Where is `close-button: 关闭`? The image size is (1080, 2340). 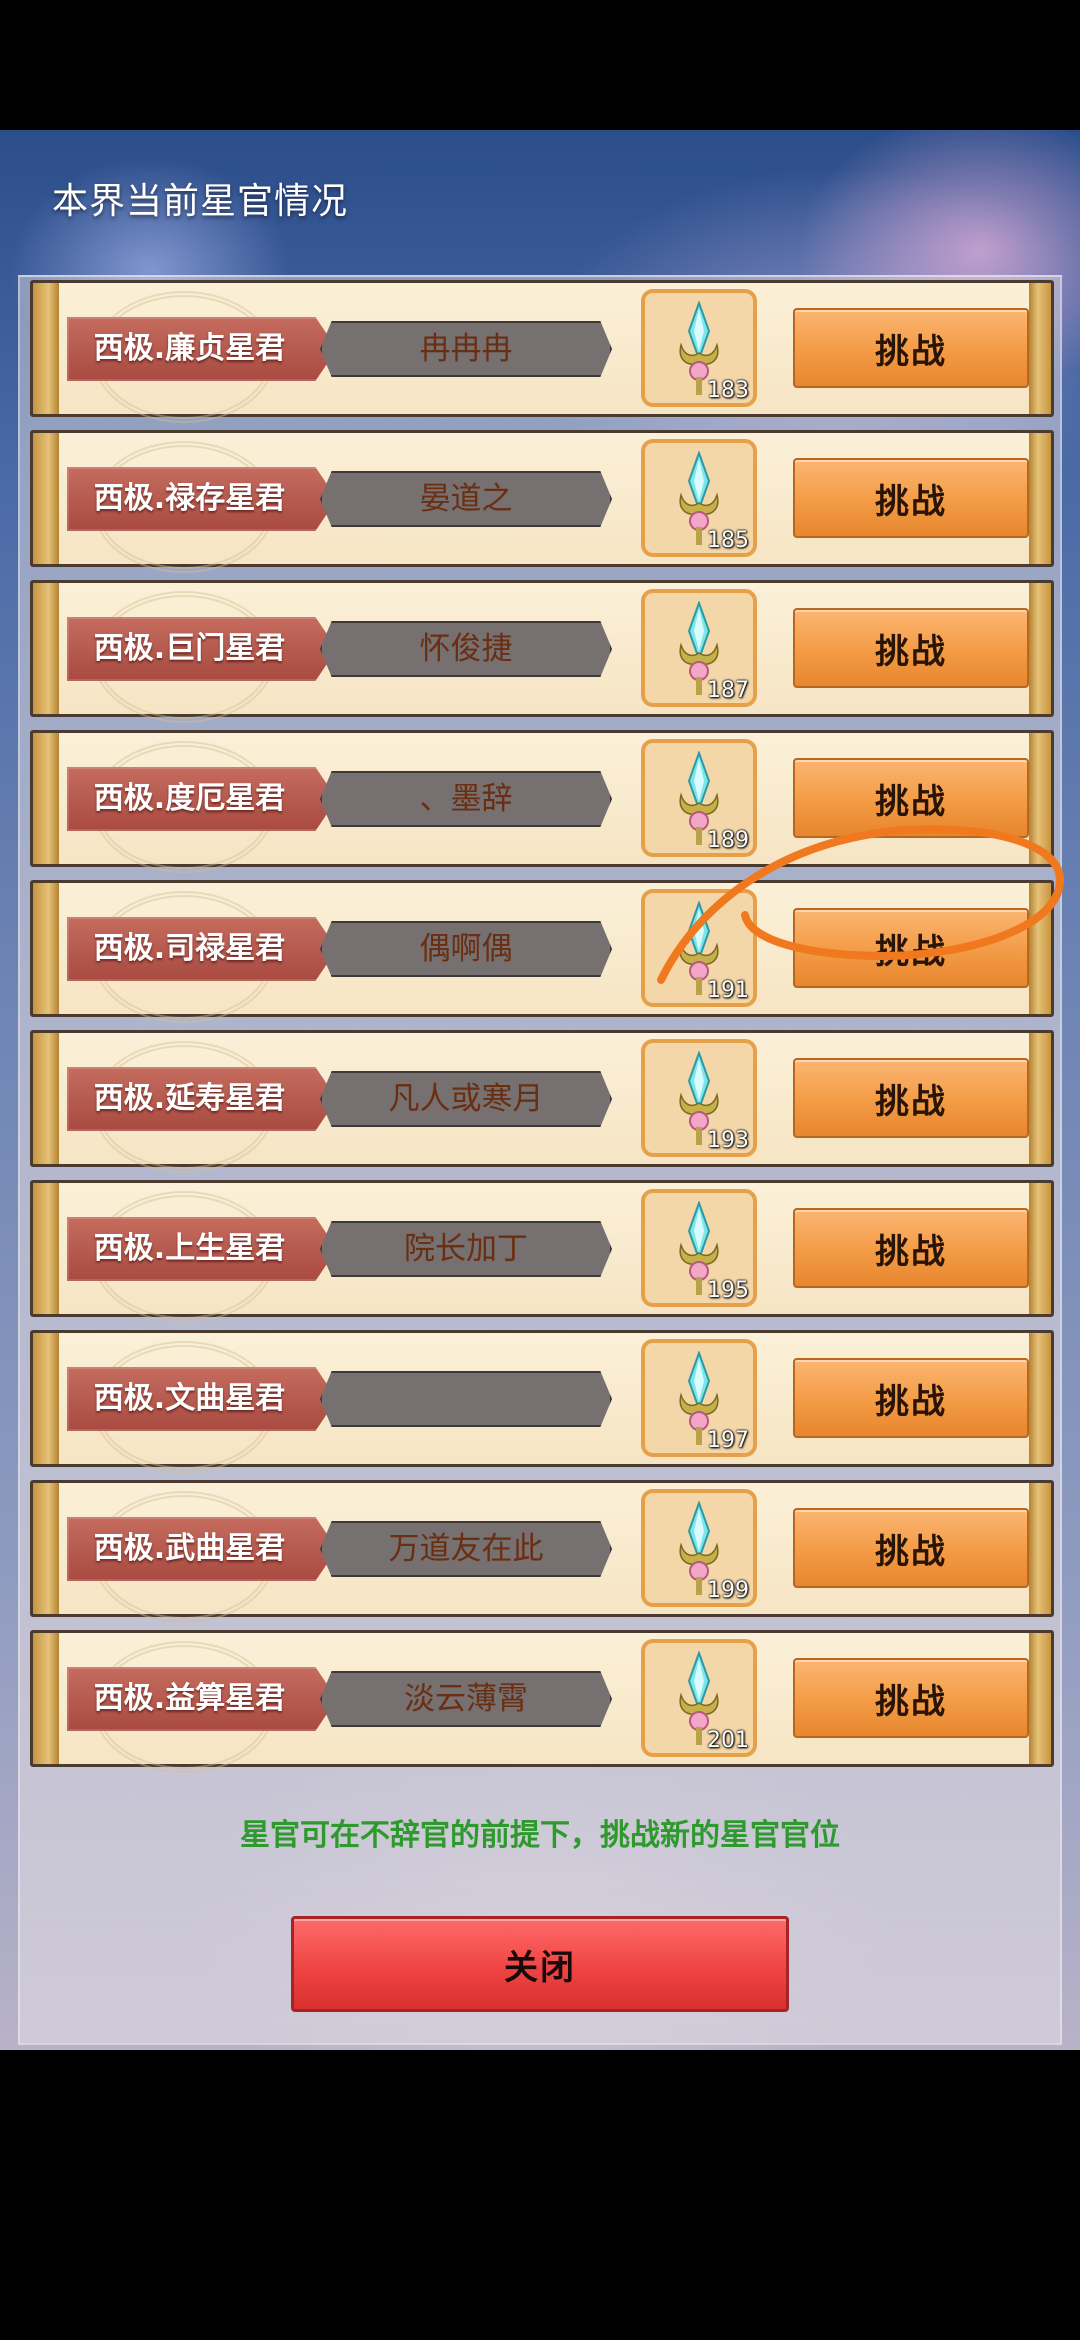
close-button: 关闭 is located at coordinates (540, 1964).